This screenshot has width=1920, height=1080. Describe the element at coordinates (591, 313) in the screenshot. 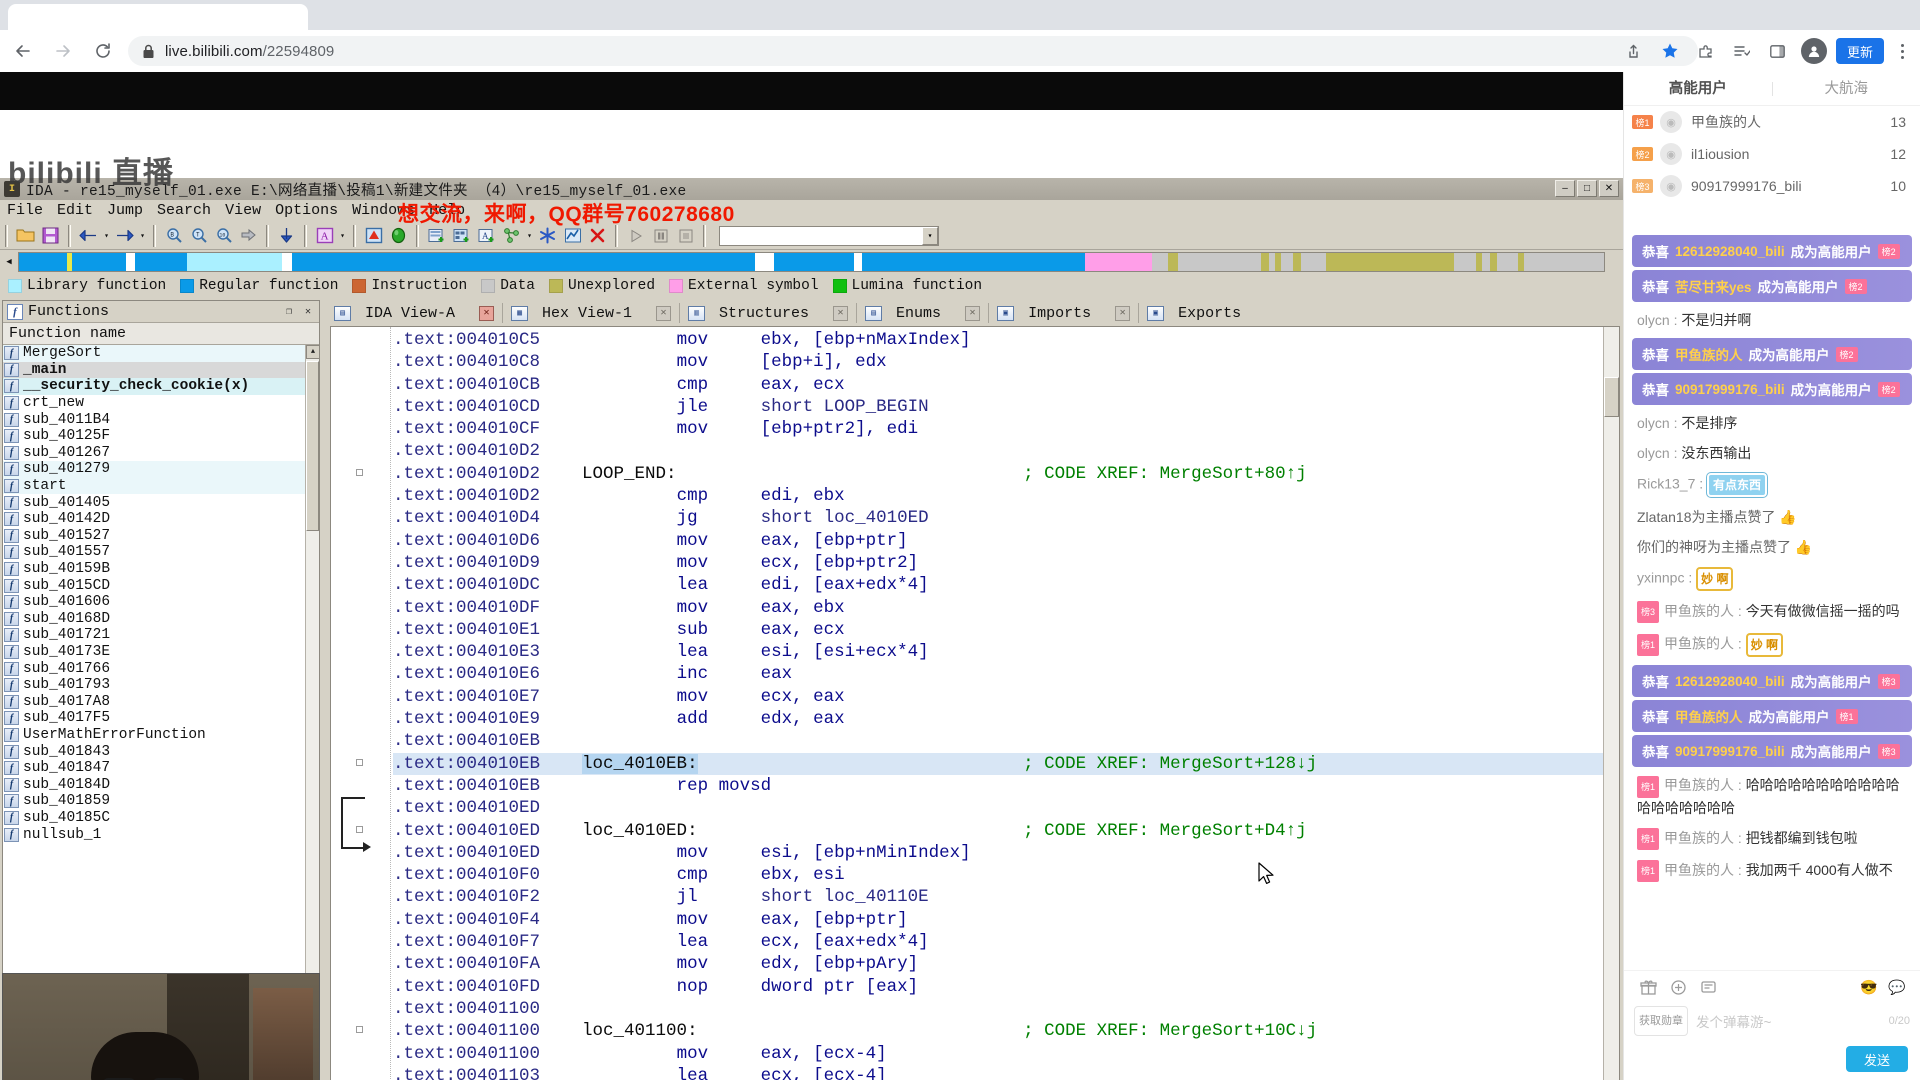

I see `tab-hex-view-1: ▦ Hex View-1 ✕` at that location.